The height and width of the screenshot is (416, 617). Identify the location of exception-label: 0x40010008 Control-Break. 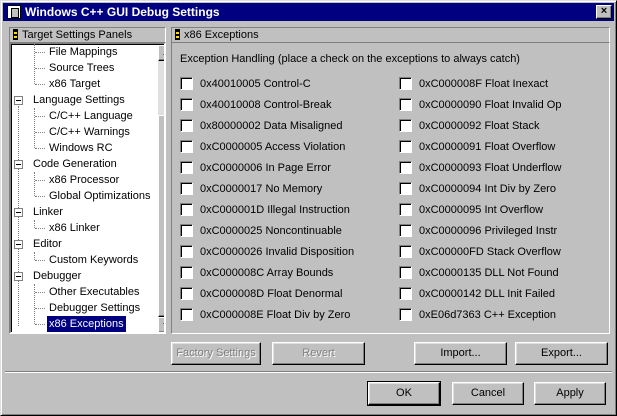
(266, 105).